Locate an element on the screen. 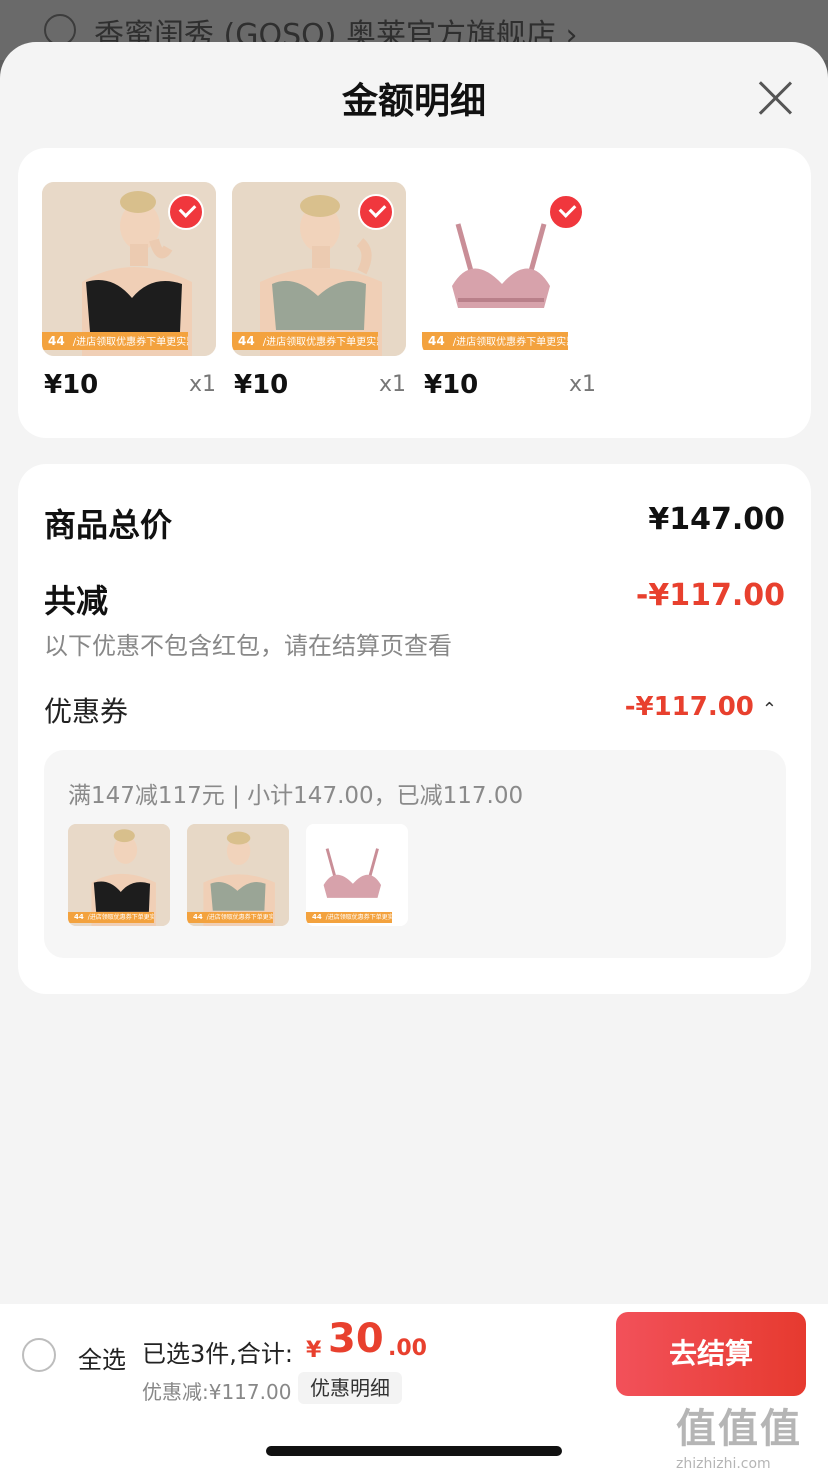 This screenshot has width=828, height=1476. reduction-label: 共减 is located at coordinates (76, 601).